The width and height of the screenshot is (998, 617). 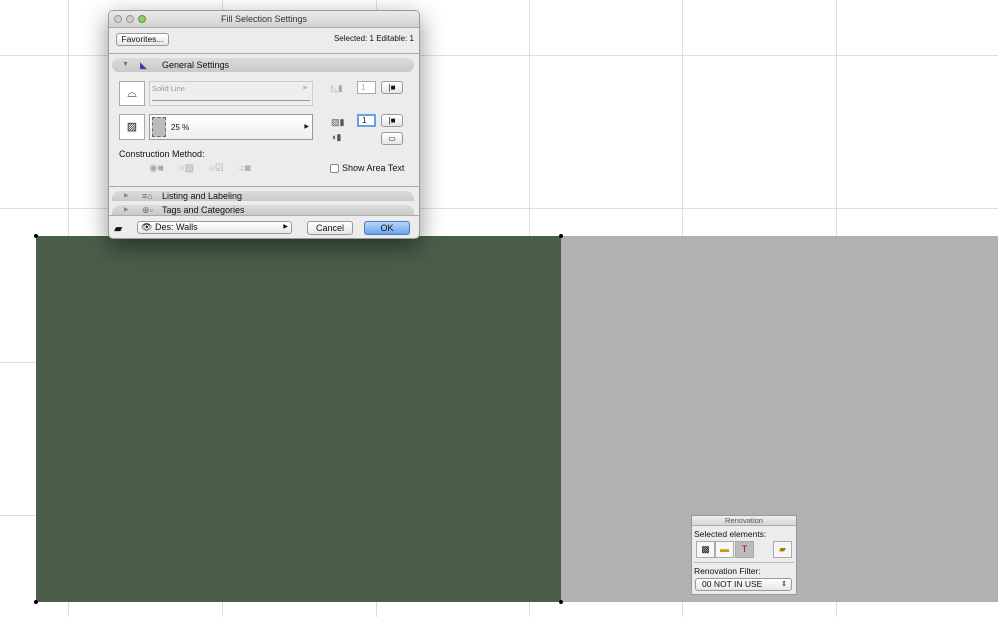 What do you see at coordinates (732, 584) in the screenshot?
I see `renovation-filter-value: 00 NOT IN USE` at bounding box center [732, 584].